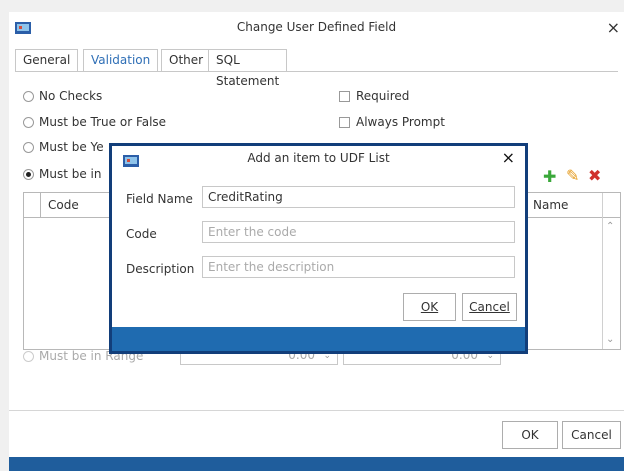  Describe the element at coordinates (141, 234) in the screenshot. I see `code-label: Code` at that location.